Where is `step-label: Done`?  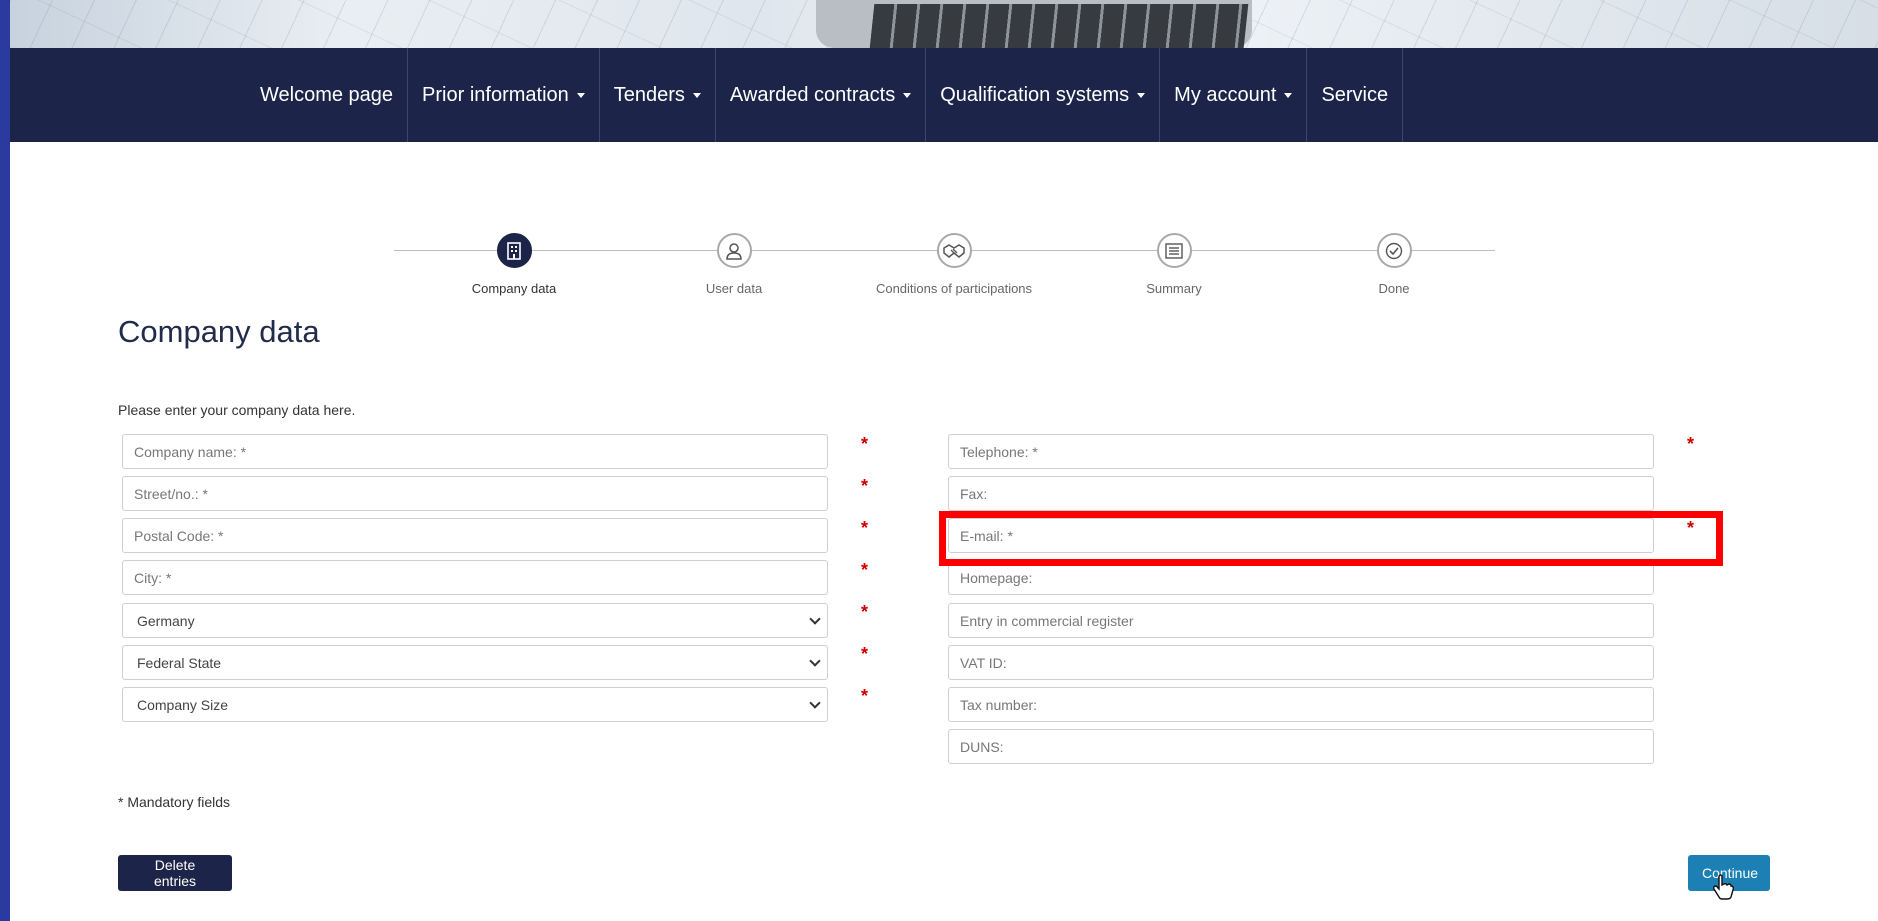
step-label: Done is located at coordinates (1394, 288).